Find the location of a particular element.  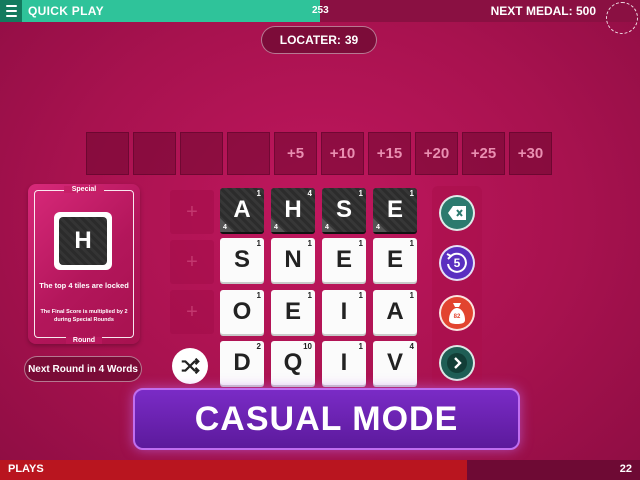

locked-letter-tile: S1 4 is located at coordinates (344, 210).